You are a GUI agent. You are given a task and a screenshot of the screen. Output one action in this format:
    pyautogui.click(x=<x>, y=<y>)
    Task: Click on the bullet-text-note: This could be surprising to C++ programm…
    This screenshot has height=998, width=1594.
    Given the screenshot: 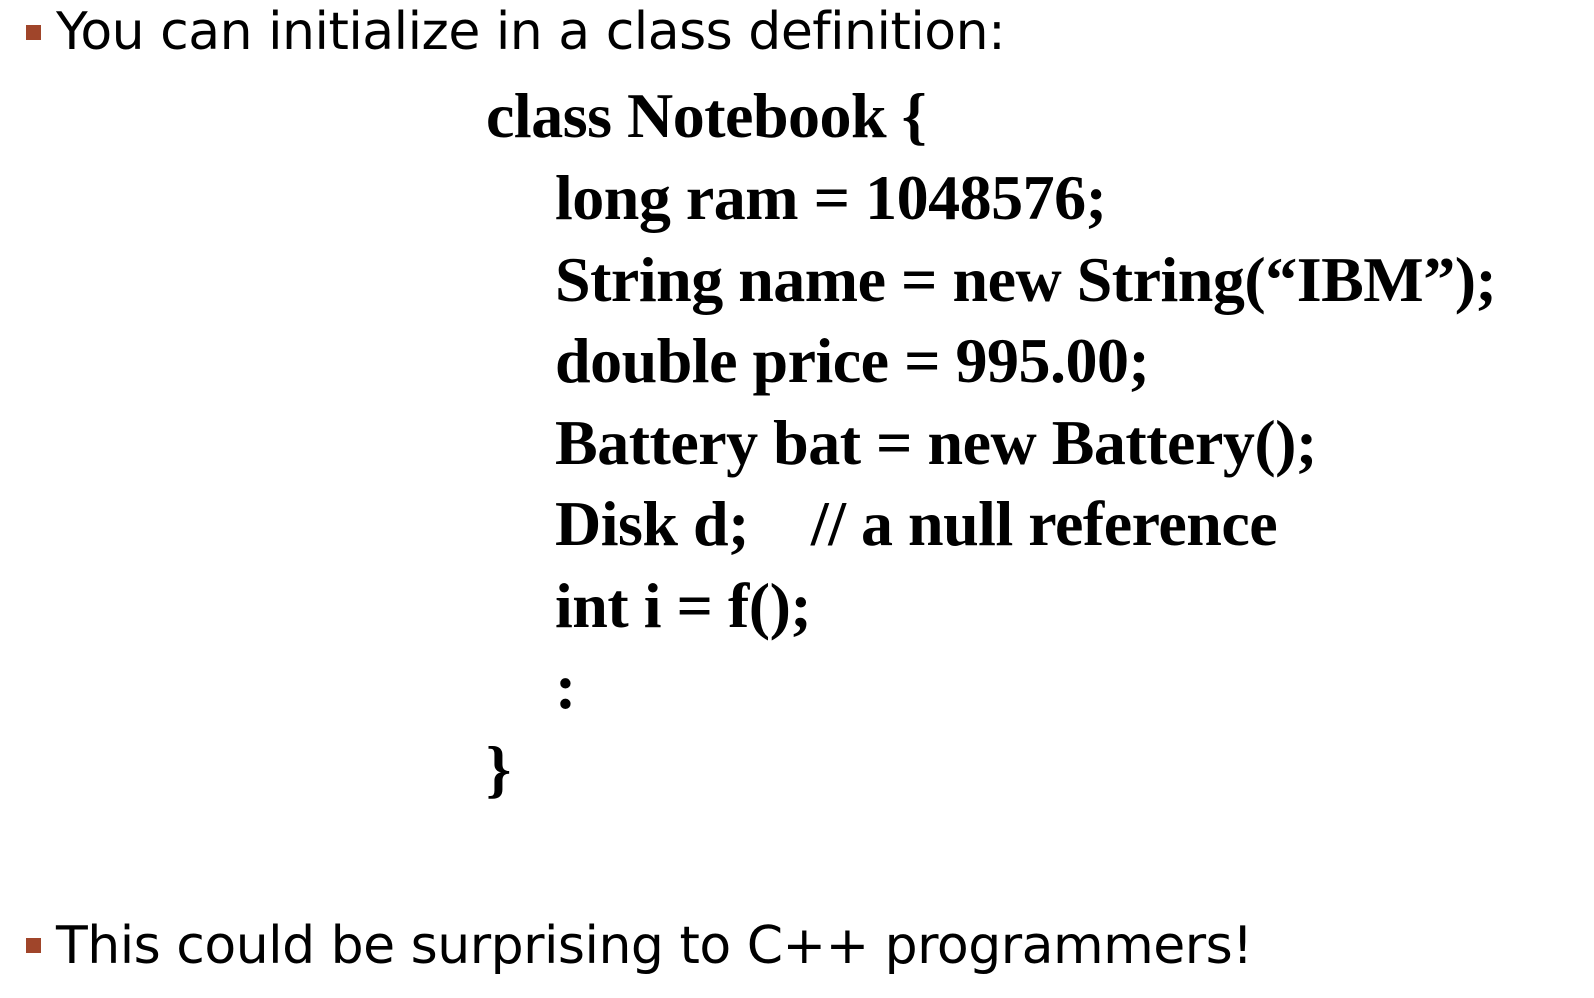 What is the action you would take?
    pyautogui.click(x=654, y=946)
    